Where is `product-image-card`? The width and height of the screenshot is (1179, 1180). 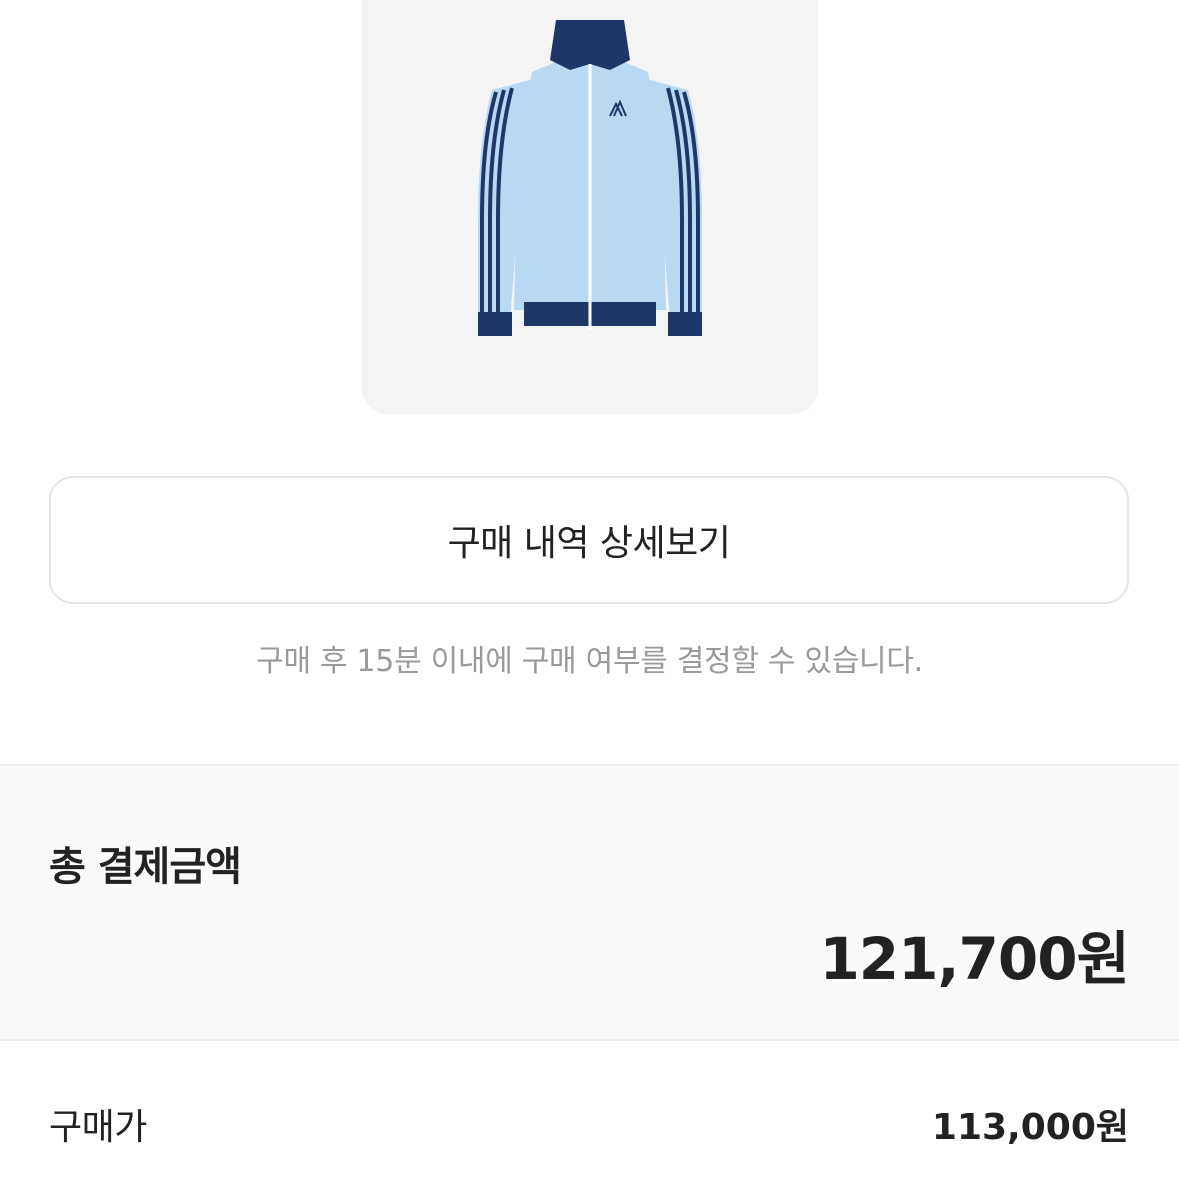 product-image-card is located at coordinates (590, 207).